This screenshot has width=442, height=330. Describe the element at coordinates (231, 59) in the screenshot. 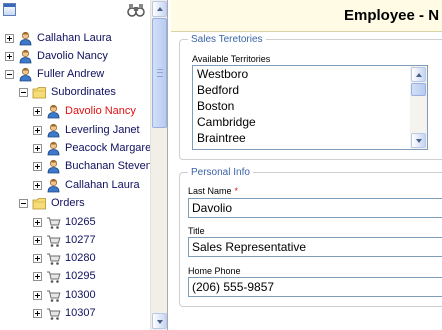

I see `available-territories-label: Available Territories` at that location.